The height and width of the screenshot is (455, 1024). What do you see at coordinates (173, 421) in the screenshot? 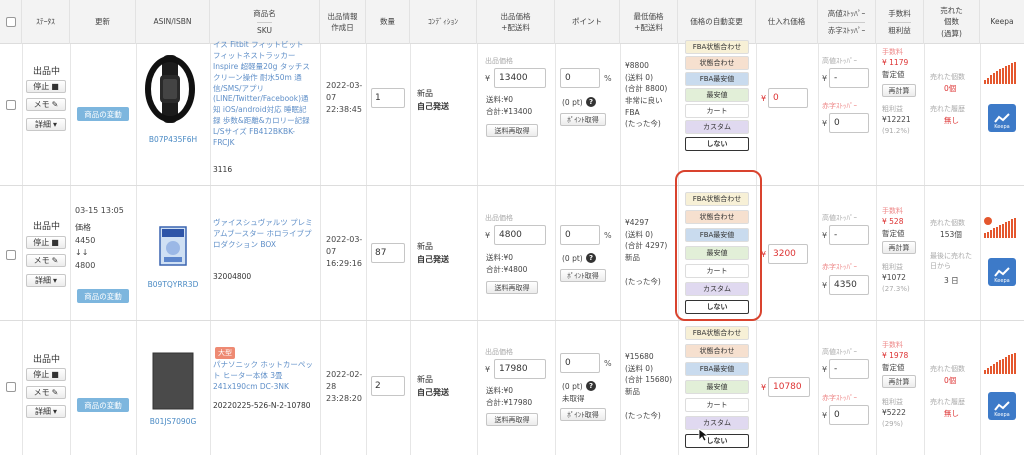
I see `asin-link: B01JS7090G` at bounding box center [173, 421].